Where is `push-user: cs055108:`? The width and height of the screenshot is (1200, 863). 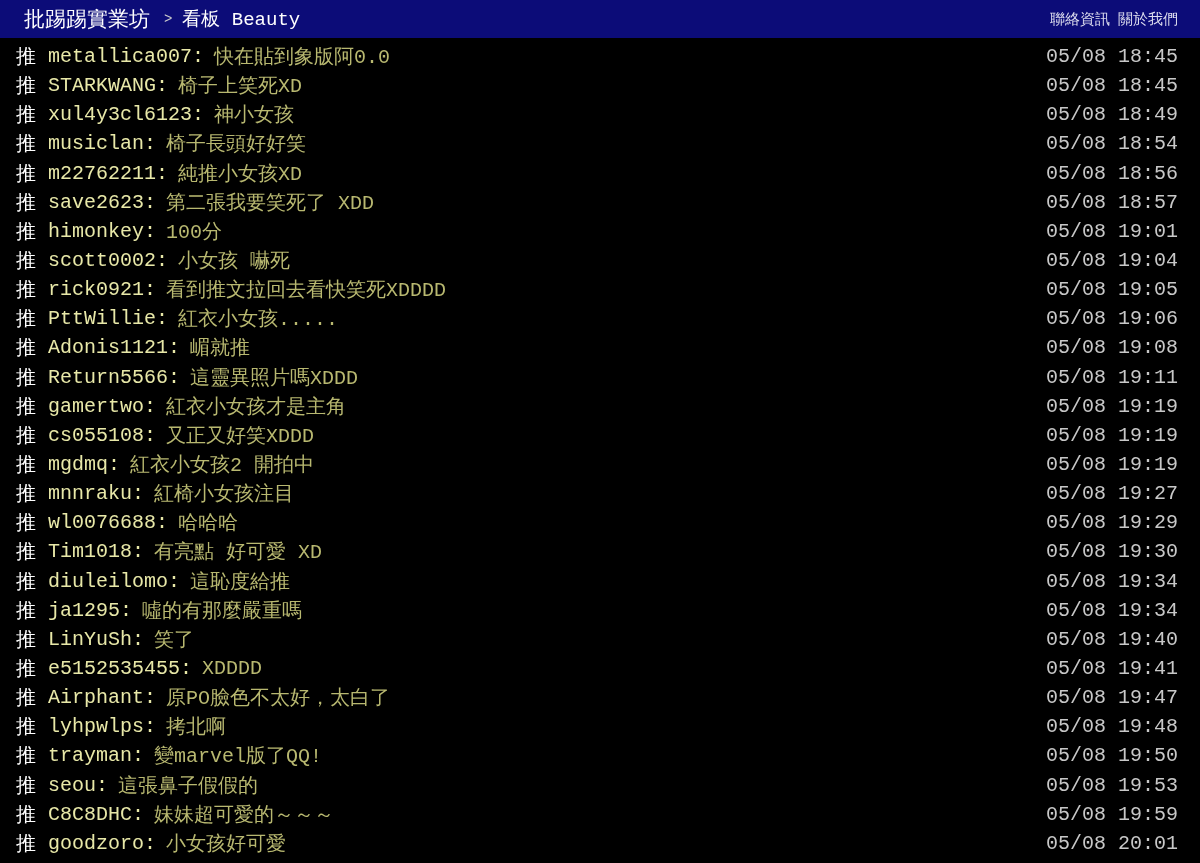
push-user: cs055108: is located at coordinates (102, 435).